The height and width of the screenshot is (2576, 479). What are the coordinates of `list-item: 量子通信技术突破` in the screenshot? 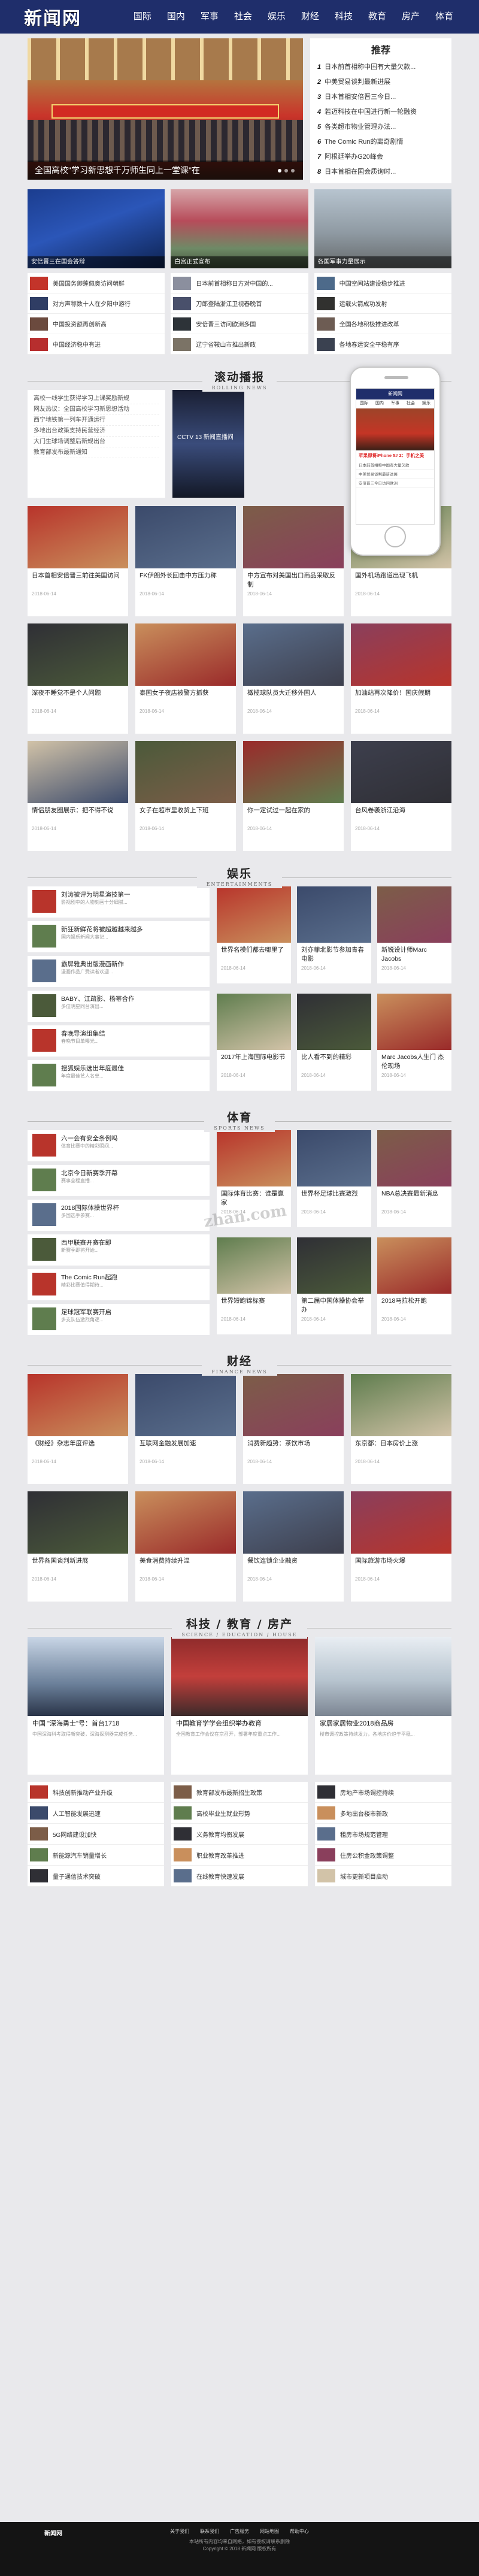 It's located at (96, 1876).